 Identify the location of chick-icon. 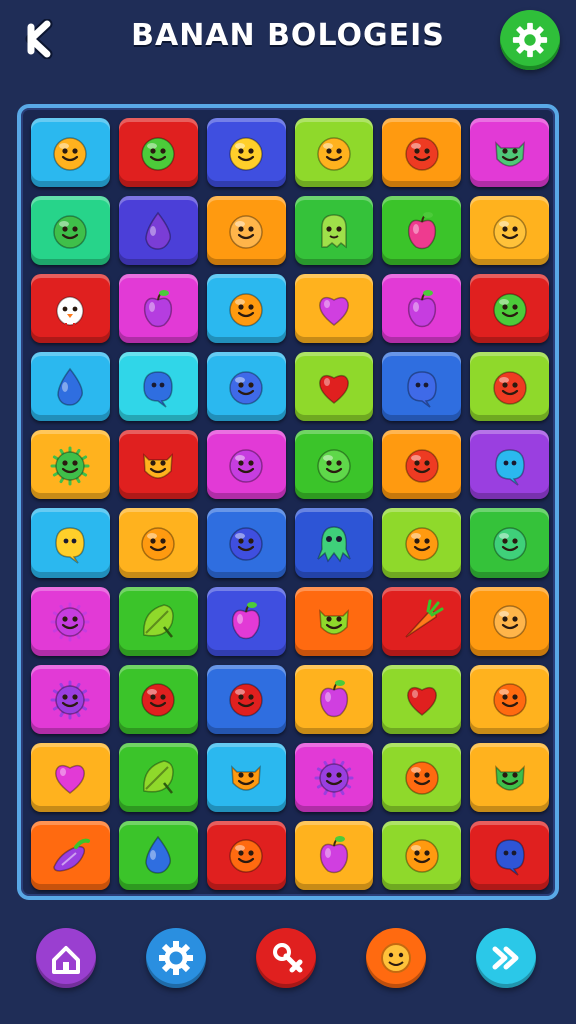
(70, 308).